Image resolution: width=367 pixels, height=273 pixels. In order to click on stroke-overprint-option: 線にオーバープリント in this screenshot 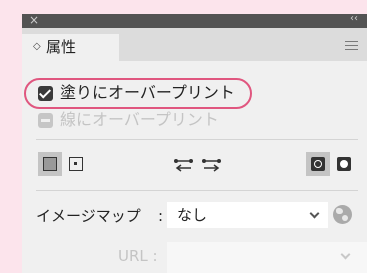, I will do `click(128, 120)`.